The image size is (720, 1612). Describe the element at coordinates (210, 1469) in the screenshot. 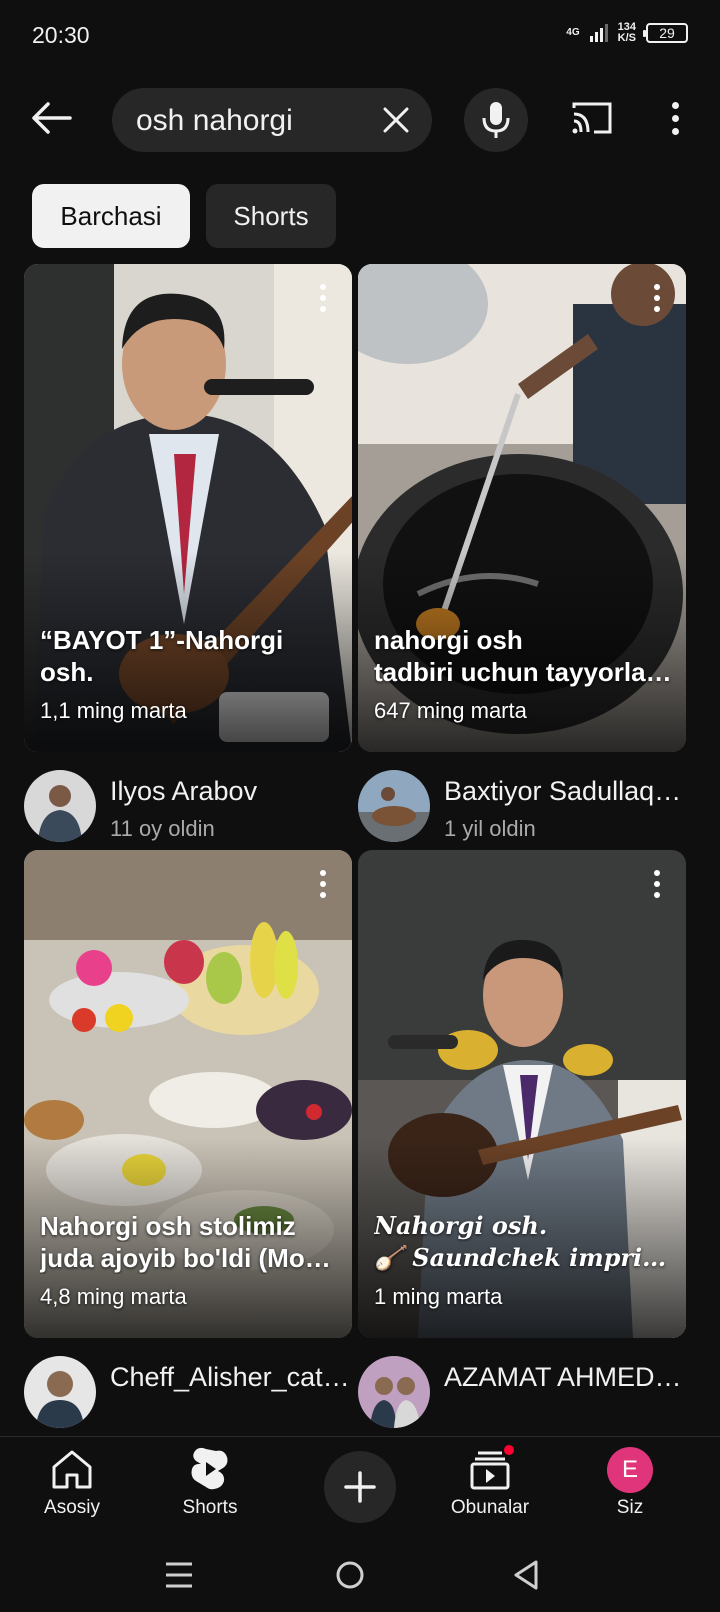

I see `shorts-icon` at that location.